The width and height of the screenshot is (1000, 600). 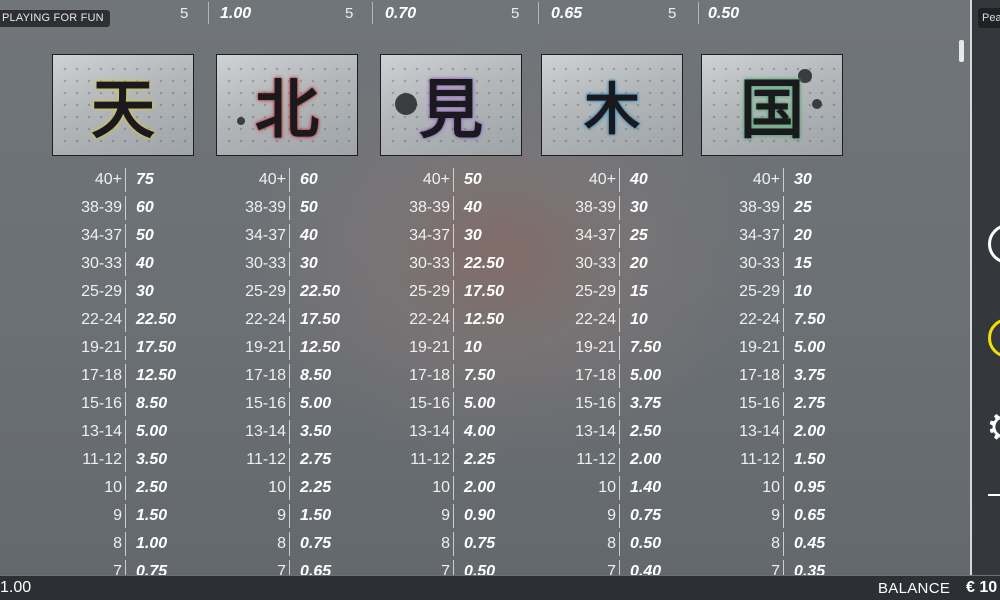 What do you see at coordinates (982, 587) in the screenshot?
I see `balance-value: € 10` at bounding box center [982, 587].